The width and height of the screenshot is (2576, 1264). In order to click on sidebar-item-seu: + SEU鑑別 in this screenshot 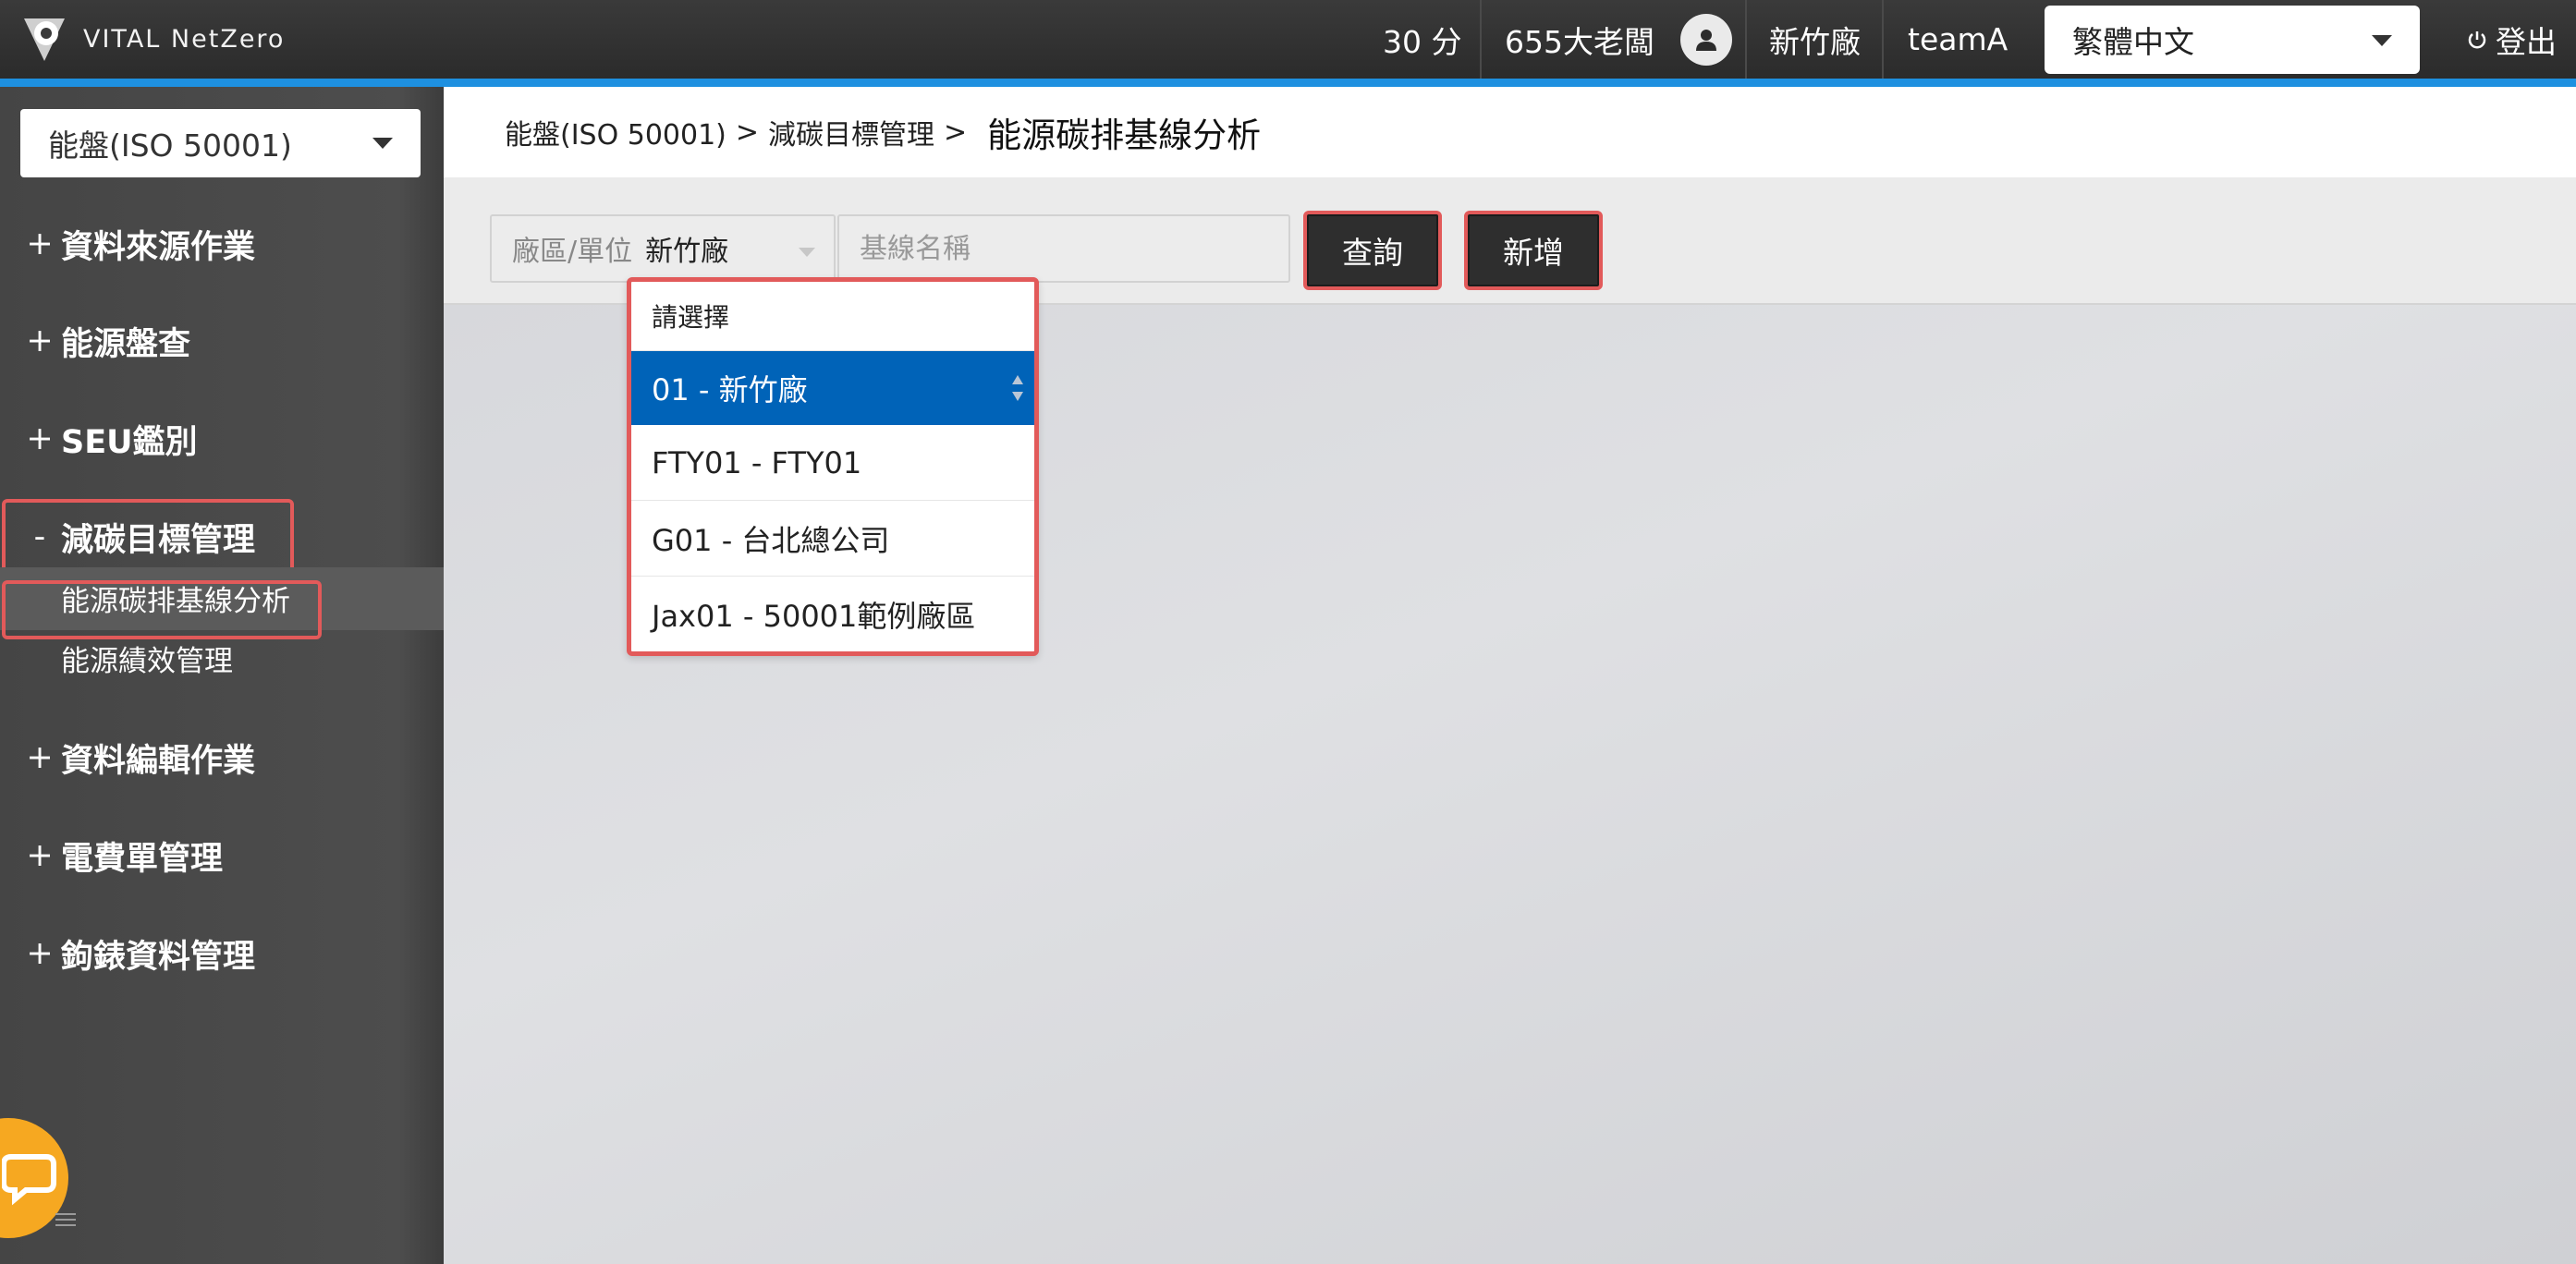, I will do `click(99, 439)`.